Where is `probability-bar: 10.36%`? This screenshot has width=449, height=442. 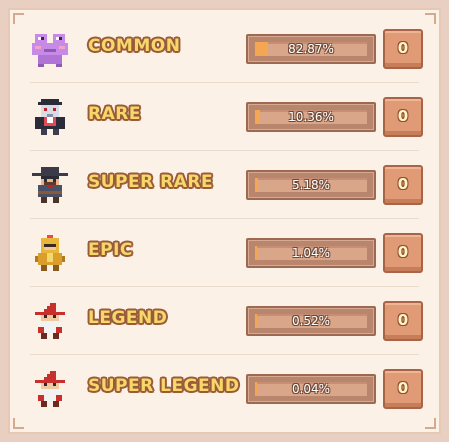 probability-bar: 10.36% is located at coordinates (311, 117).